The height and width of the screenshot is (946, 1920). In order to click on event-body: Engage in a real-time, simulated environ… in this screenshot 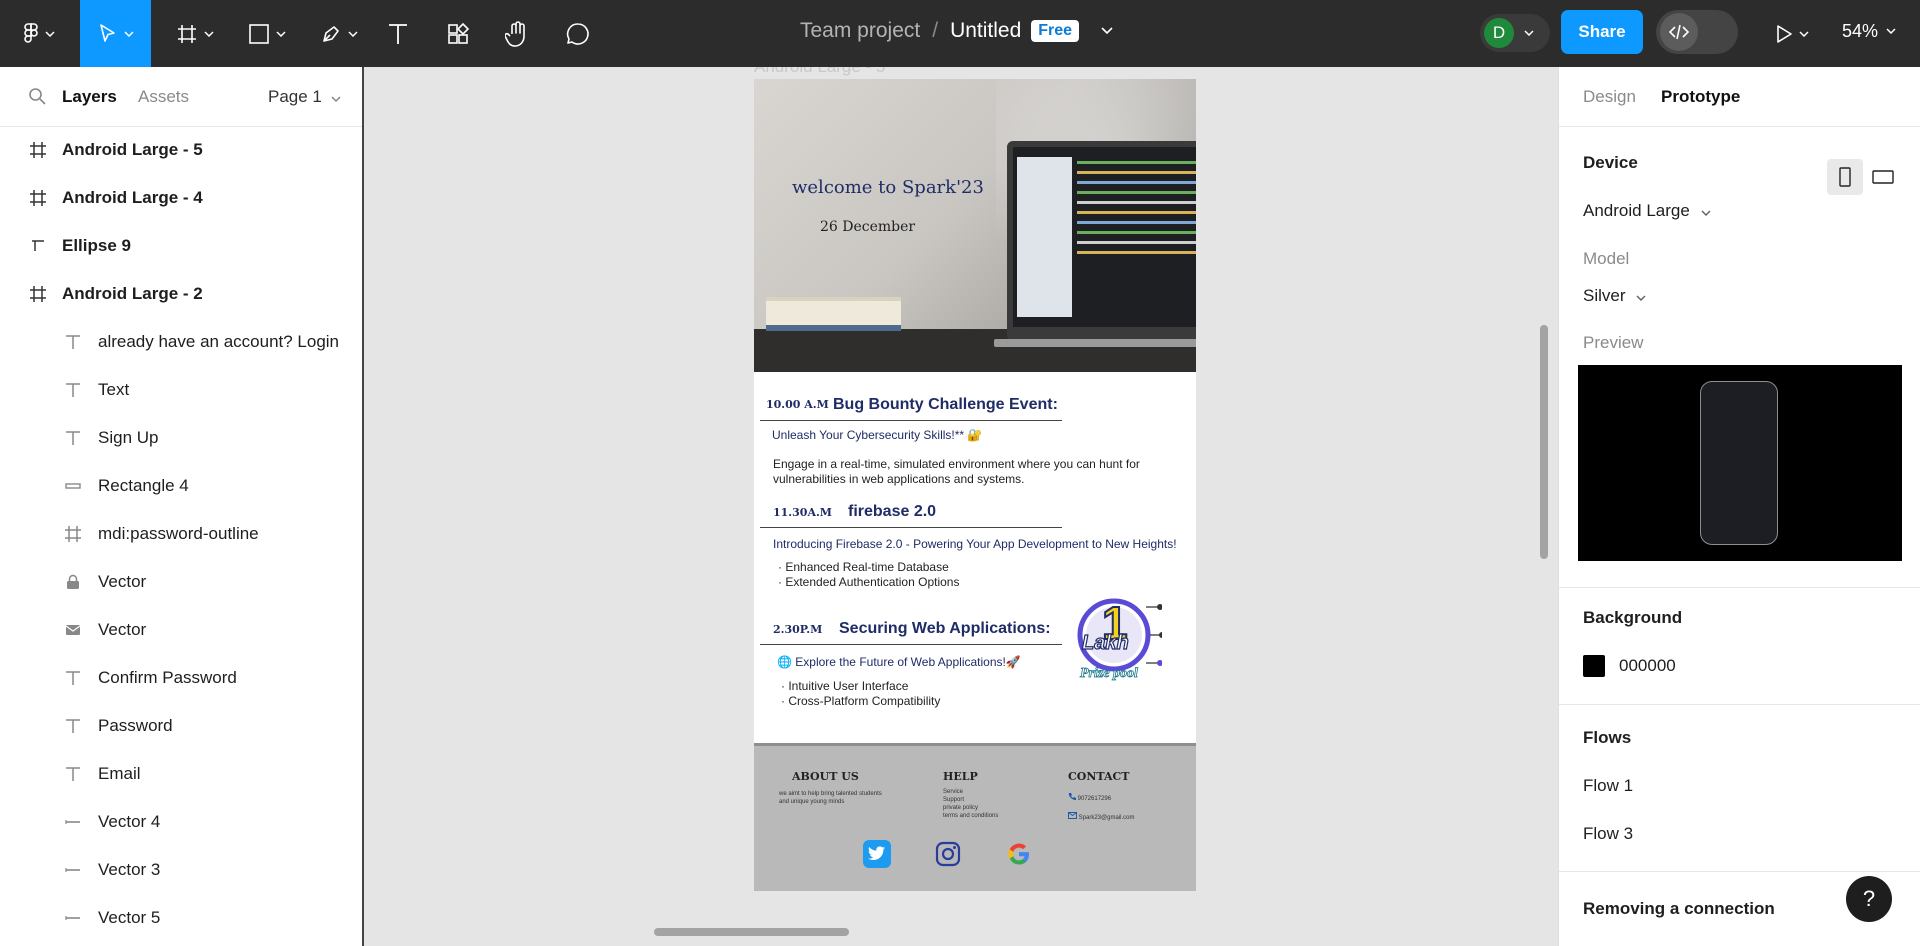, I will do `click(956, 471)`.